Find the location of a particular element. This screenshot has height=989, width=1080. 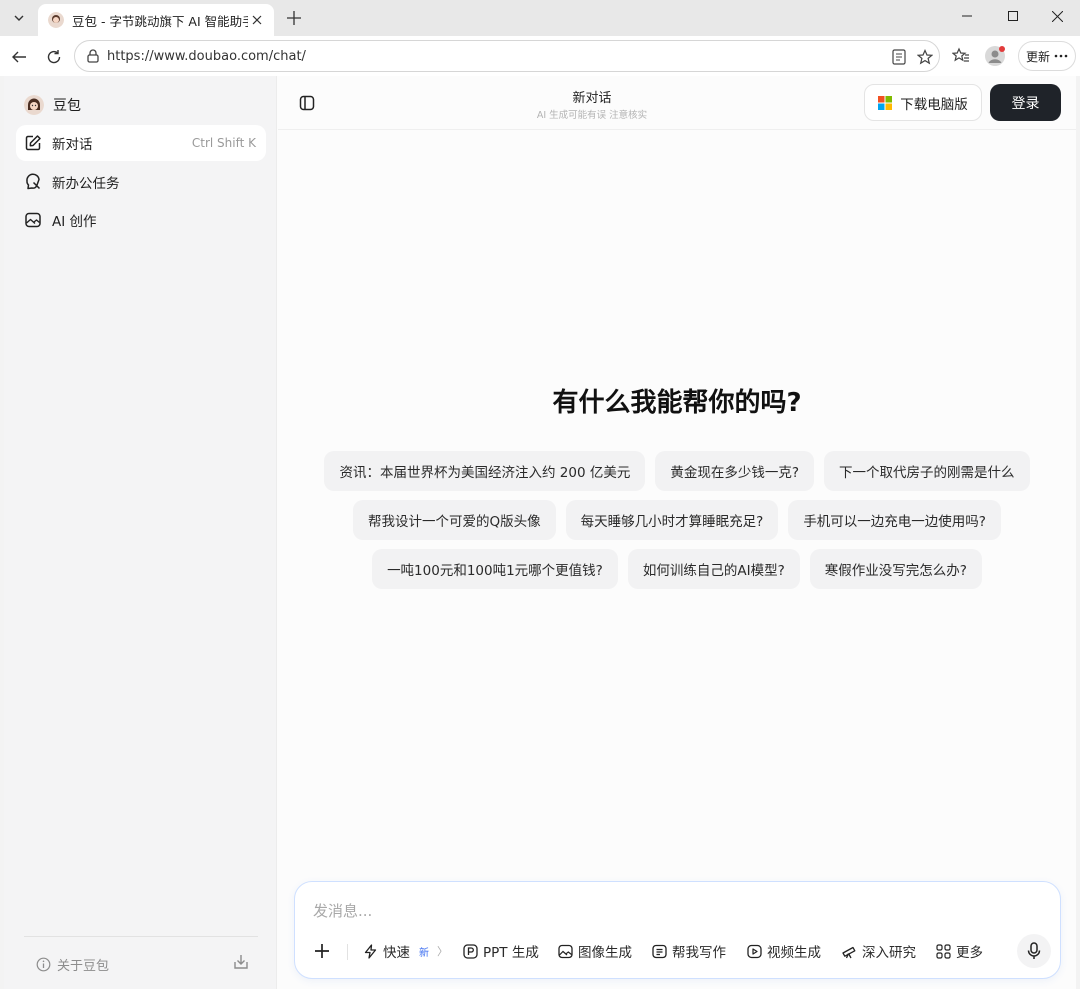

chevron-down-icon is located at coordinates (19, 18).